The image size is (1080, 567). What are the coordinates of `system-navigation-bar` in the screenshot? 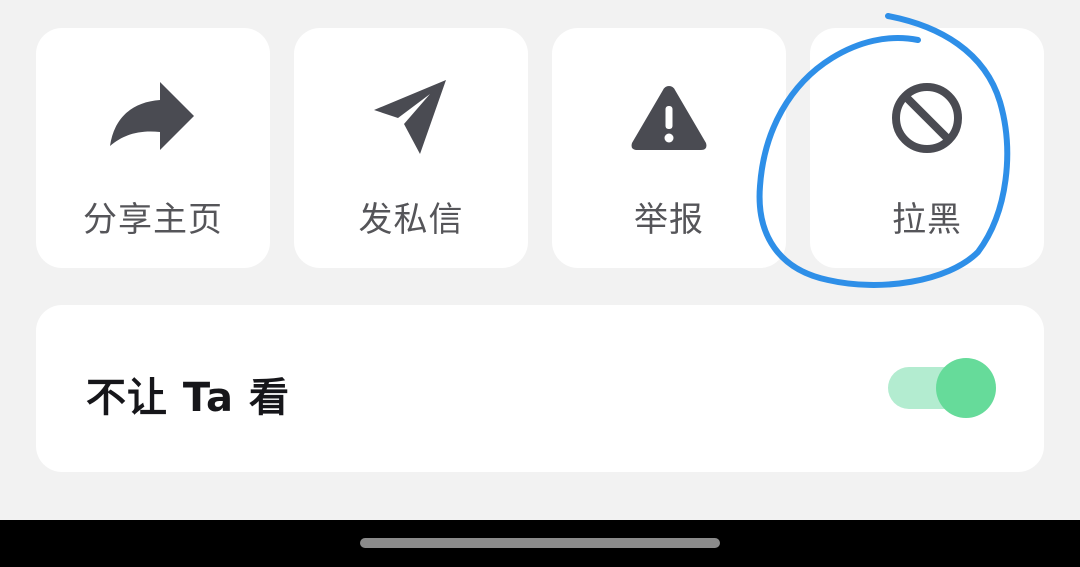 It's located at (540, 543).